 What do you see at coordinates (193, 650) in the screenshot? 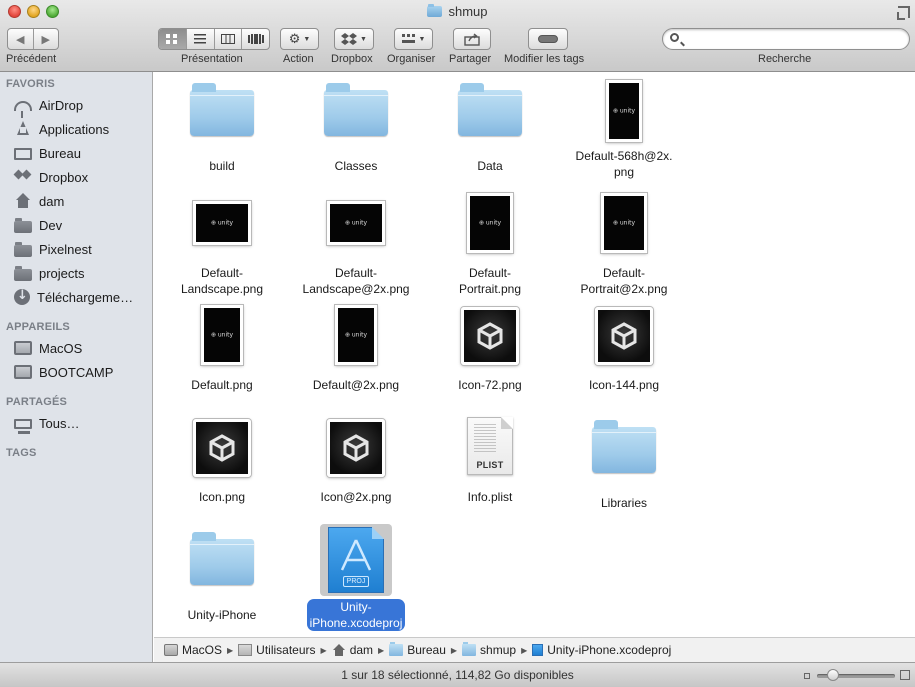
I see `path-item-macos: MacOS` at bounding box center [193, 650].